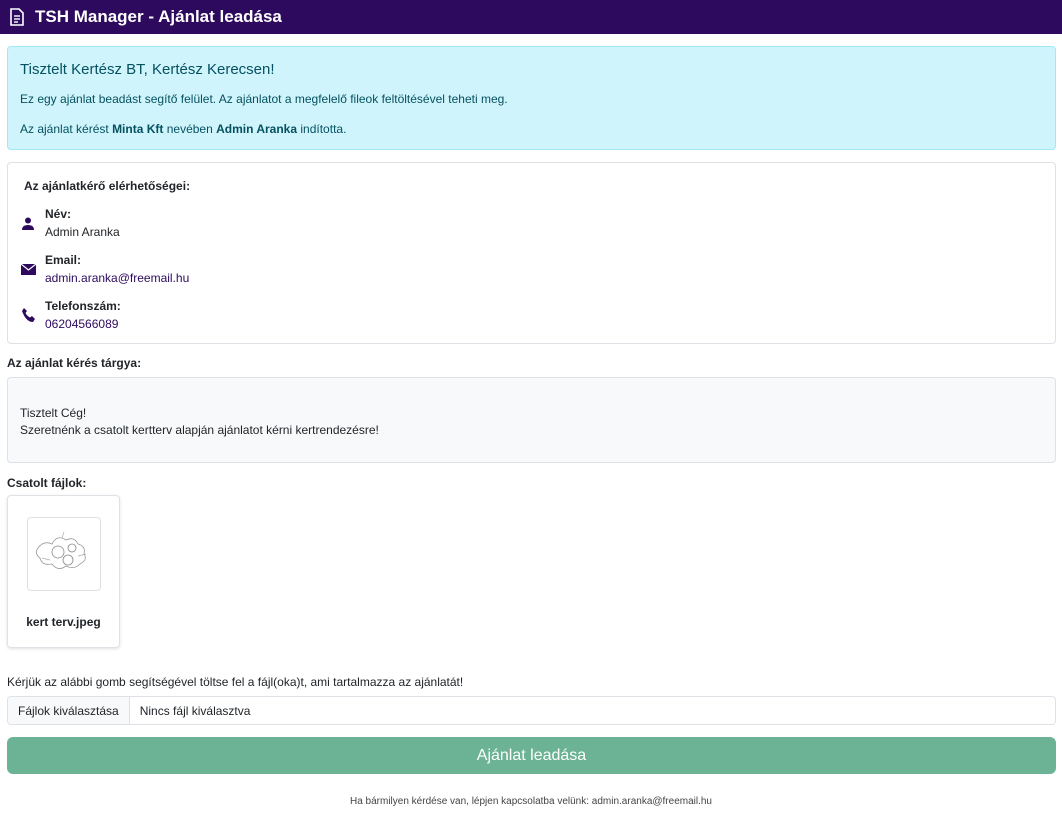 The image size is (1062, 820). I want to click on company-name: Minta Kft, so click(138, 129).